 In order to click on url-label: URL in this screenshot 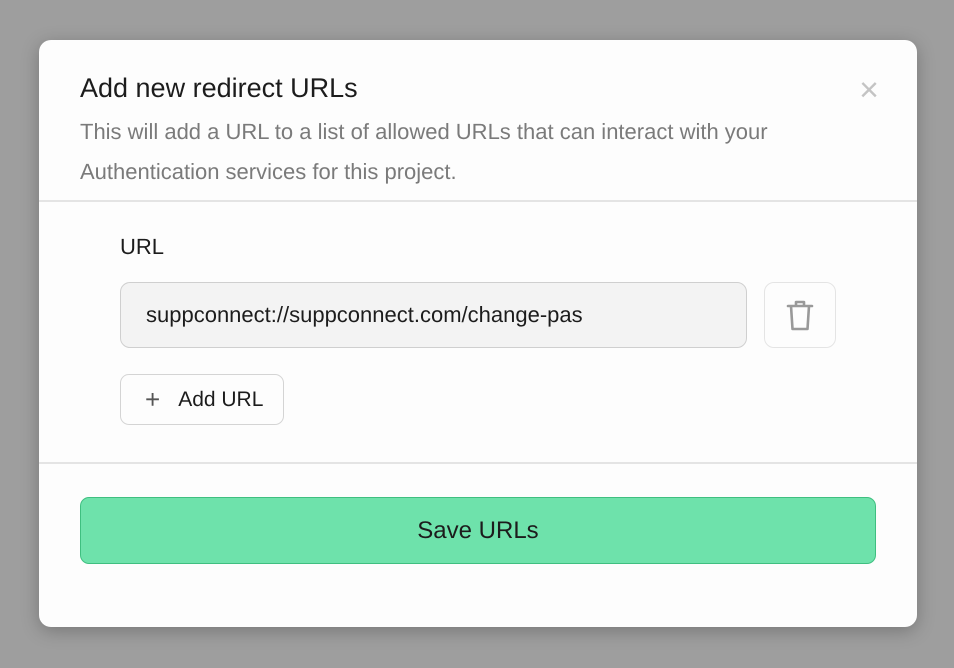, I will do `click(143, 247)`.